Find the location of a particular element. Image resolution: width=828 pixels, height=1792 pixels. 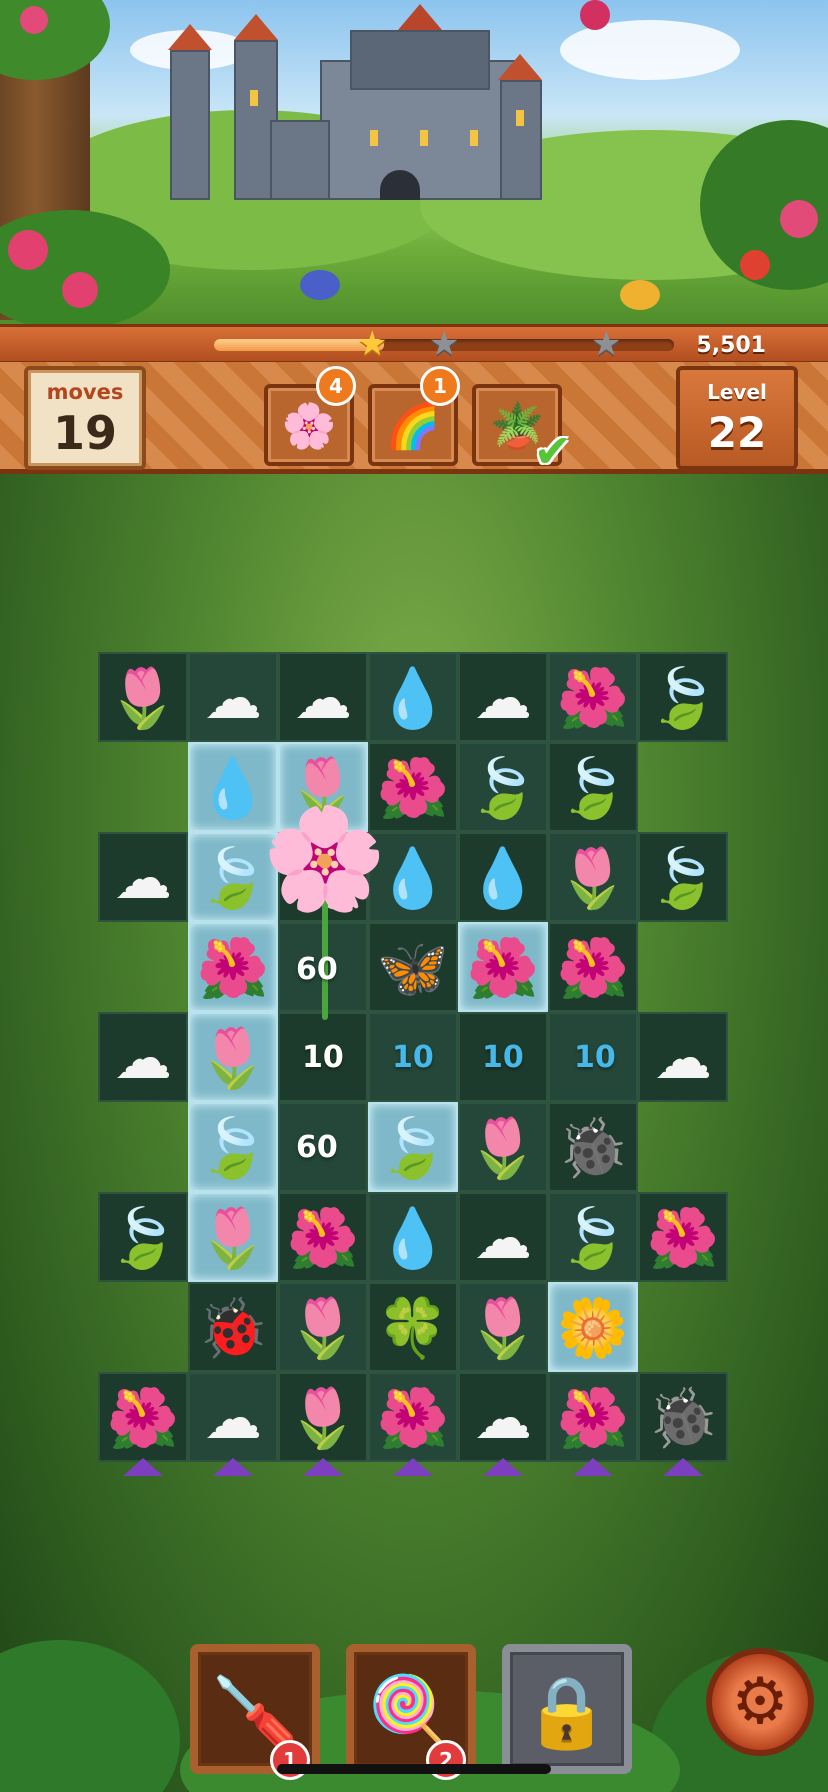

level-value: 22 is located at coordinates (737, 432).